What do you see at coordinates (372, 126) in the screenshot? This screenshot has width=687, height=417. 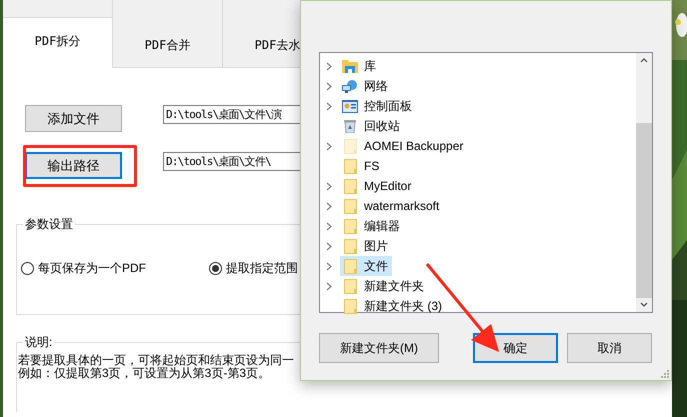 I see `tree-item: 回收站` at bounding box center [372, 126].